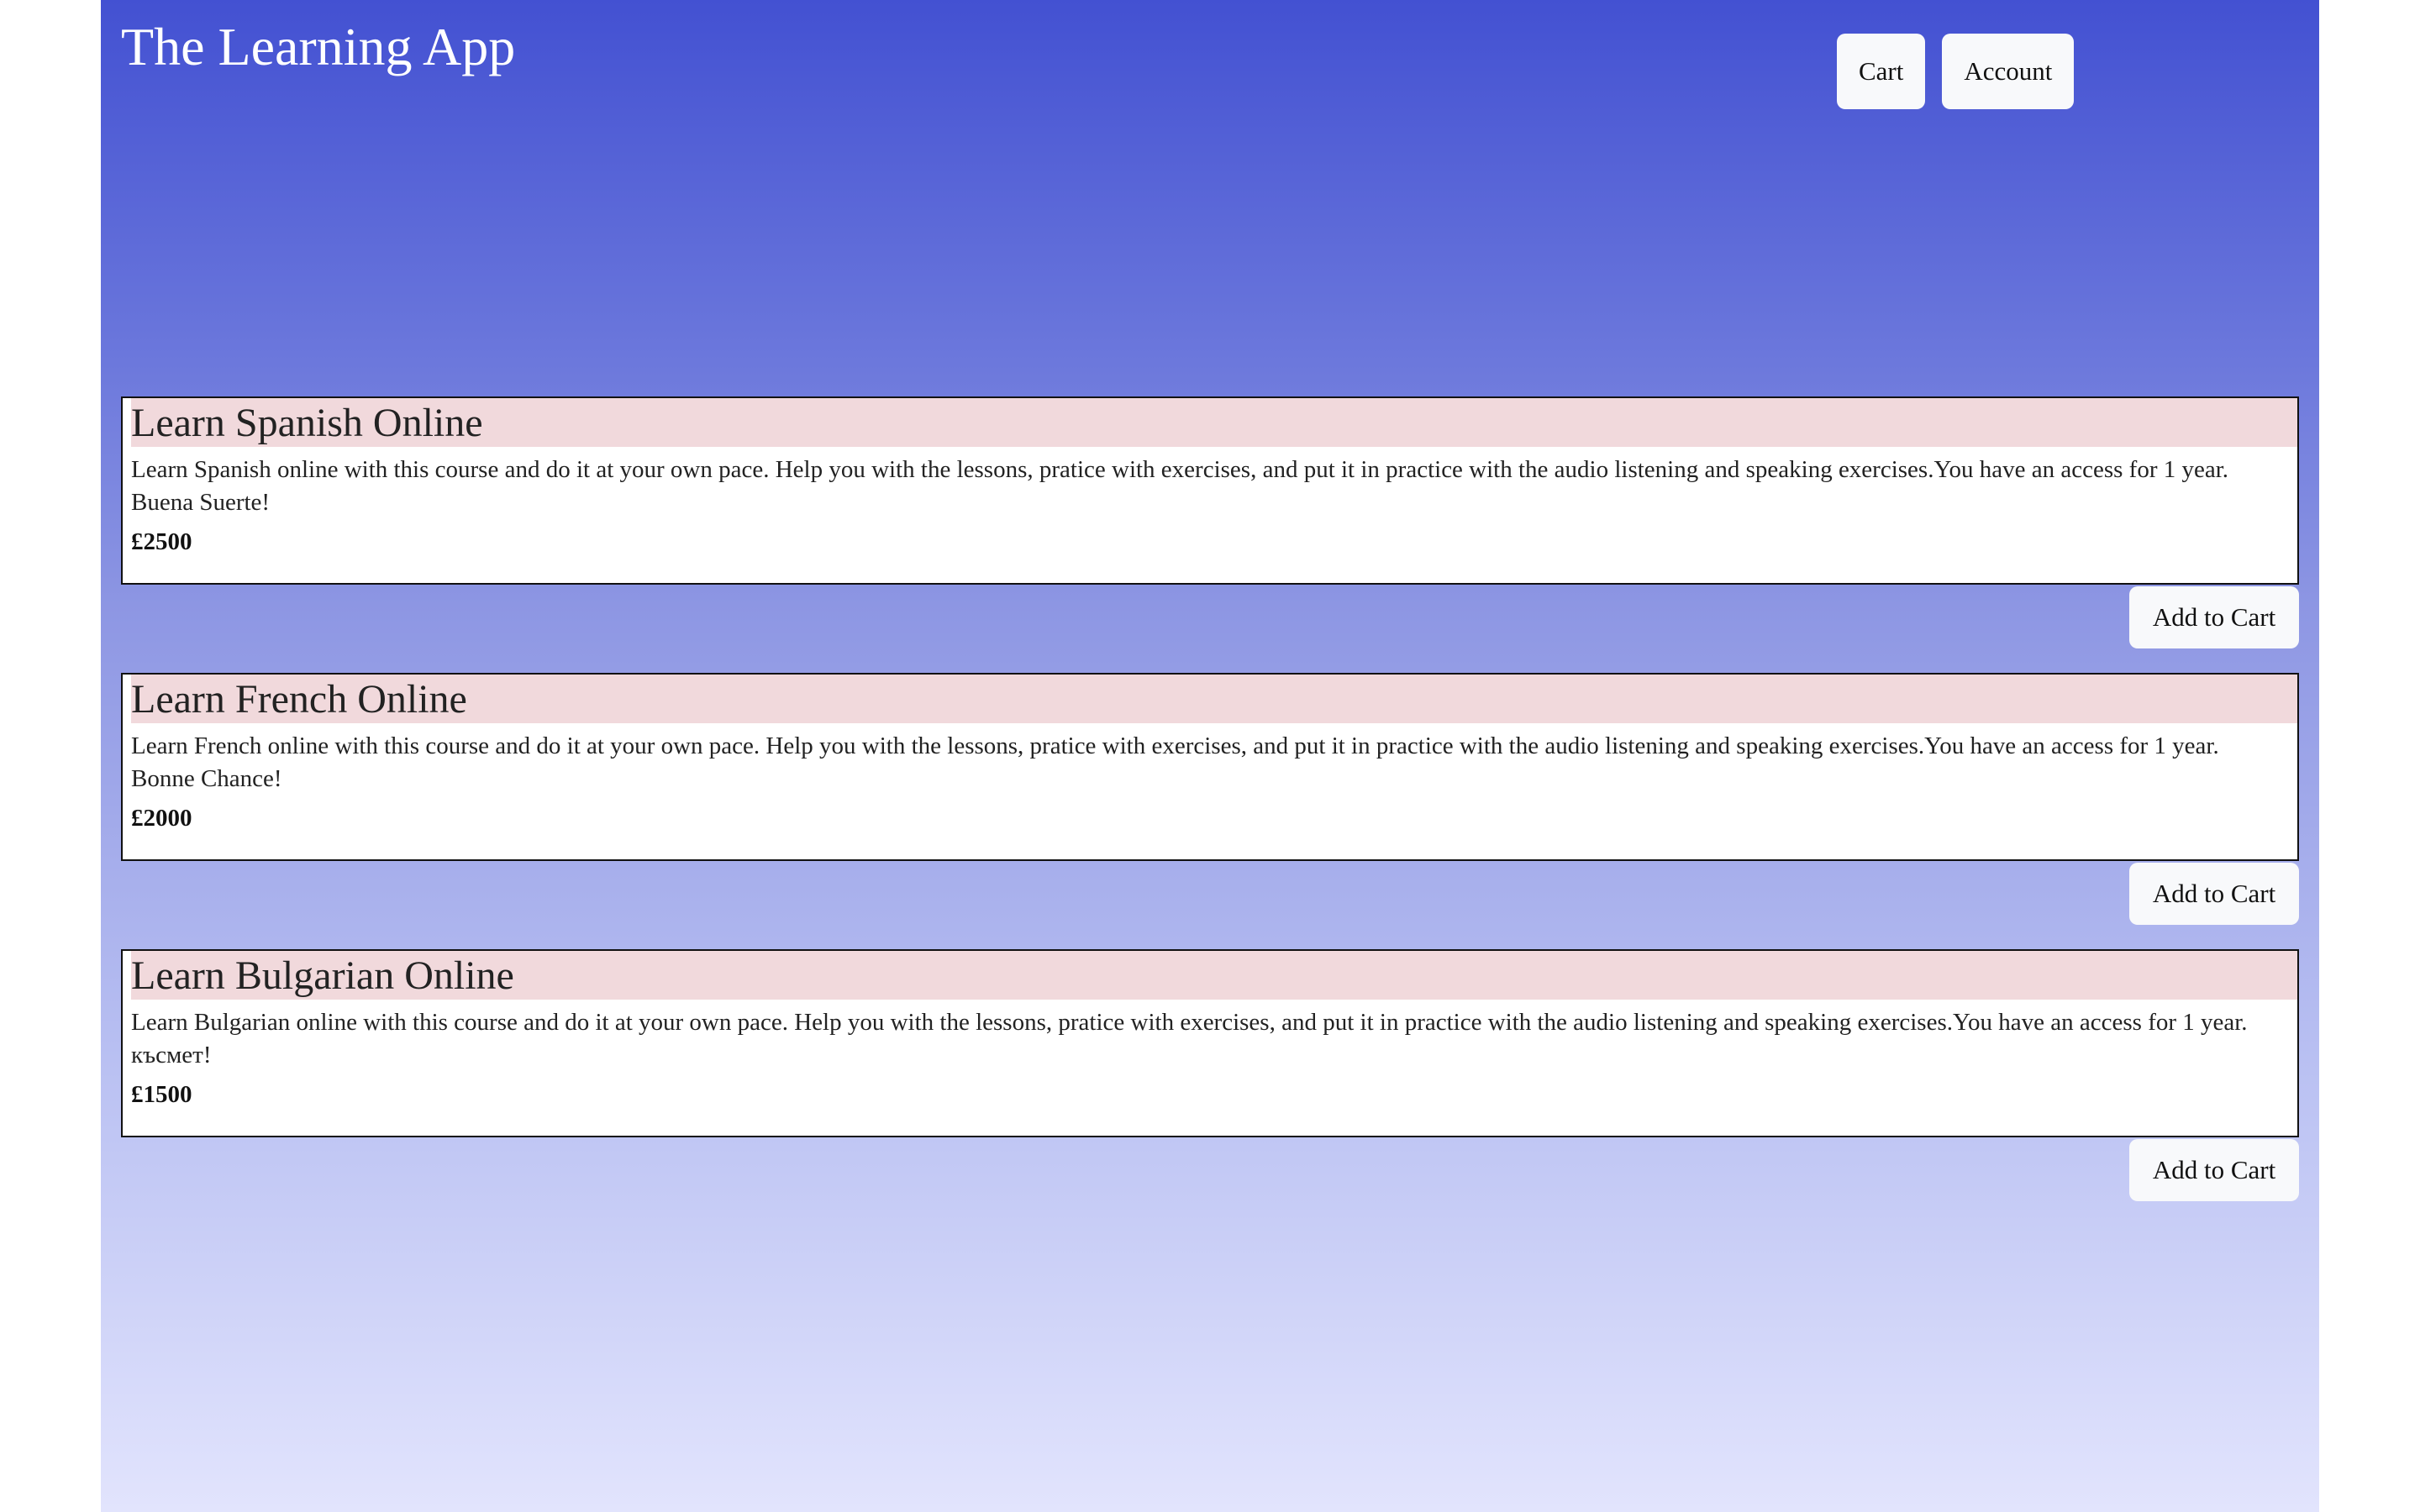 The image size is (2420, 1512). Describe the element at coordinates (2008, 71) in the screenshot. I see `account-button: Account` at that location.